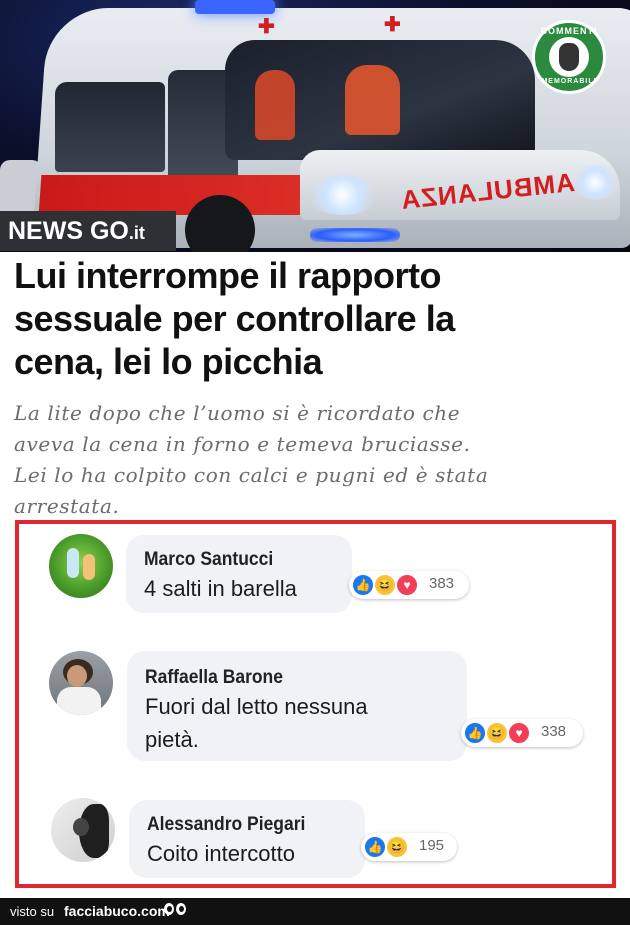 The width and height of the screenshot is (630, 925). I want to click on footer-bar: visto su facciabuco.com, so click(315, 911).